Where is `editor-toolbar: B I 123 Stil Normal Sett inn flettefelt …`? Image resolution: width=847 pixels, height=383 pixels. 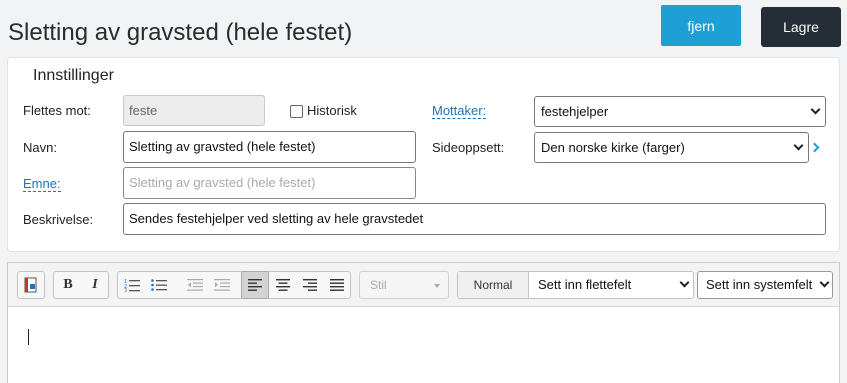 editor-toolbar: B I 123 Stil Normal Sett inn flettefelt … is located at coordinates (423, 285).